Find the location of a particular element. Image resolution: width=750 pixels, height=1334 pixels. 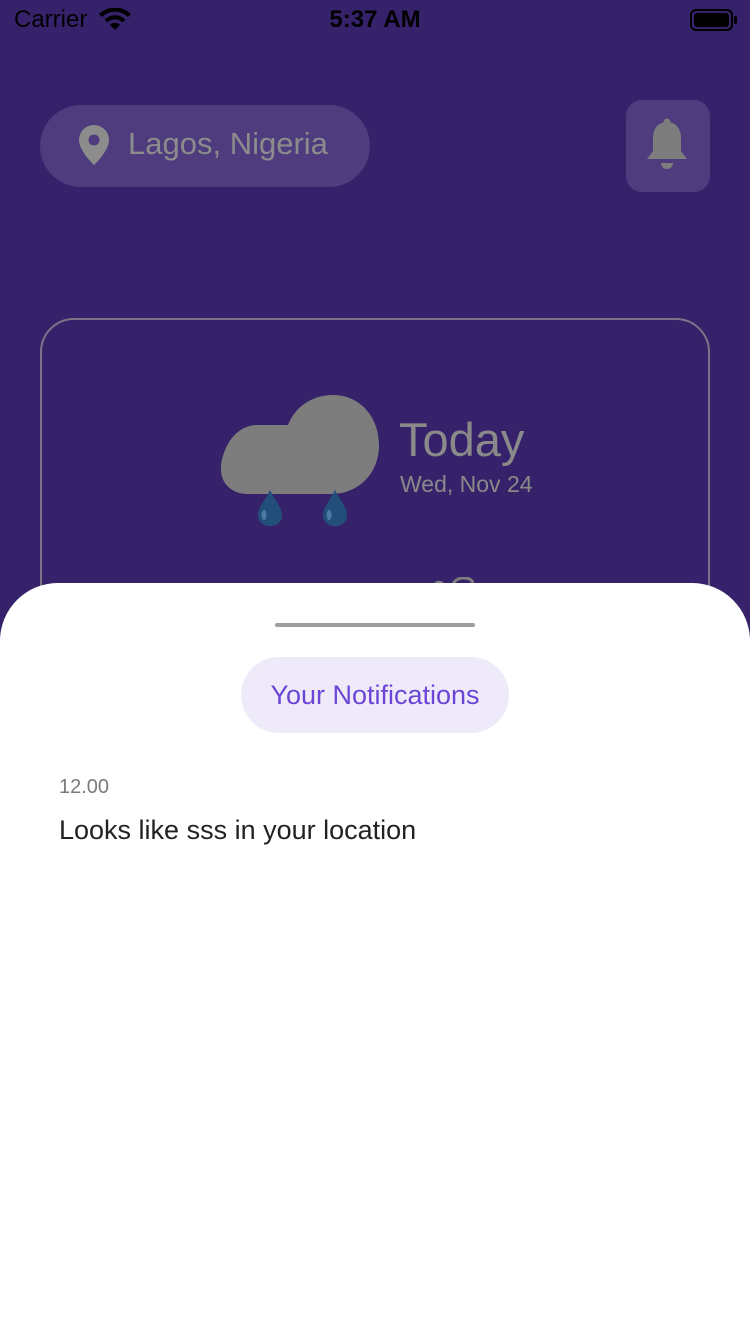

rain-cloud-icon is located at coordinates (300, 462).